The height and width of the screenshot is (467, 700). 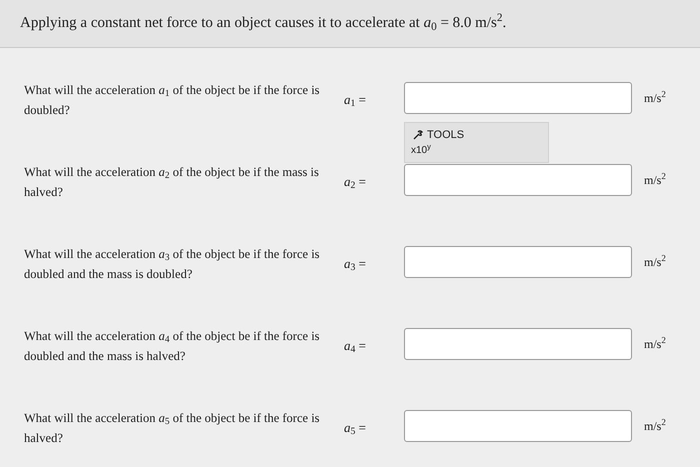 What do you see at coordinates (355, 345) in the screenshot?
I see `variable-label: a$_{4}$ =` at bounding box center [355, 345].